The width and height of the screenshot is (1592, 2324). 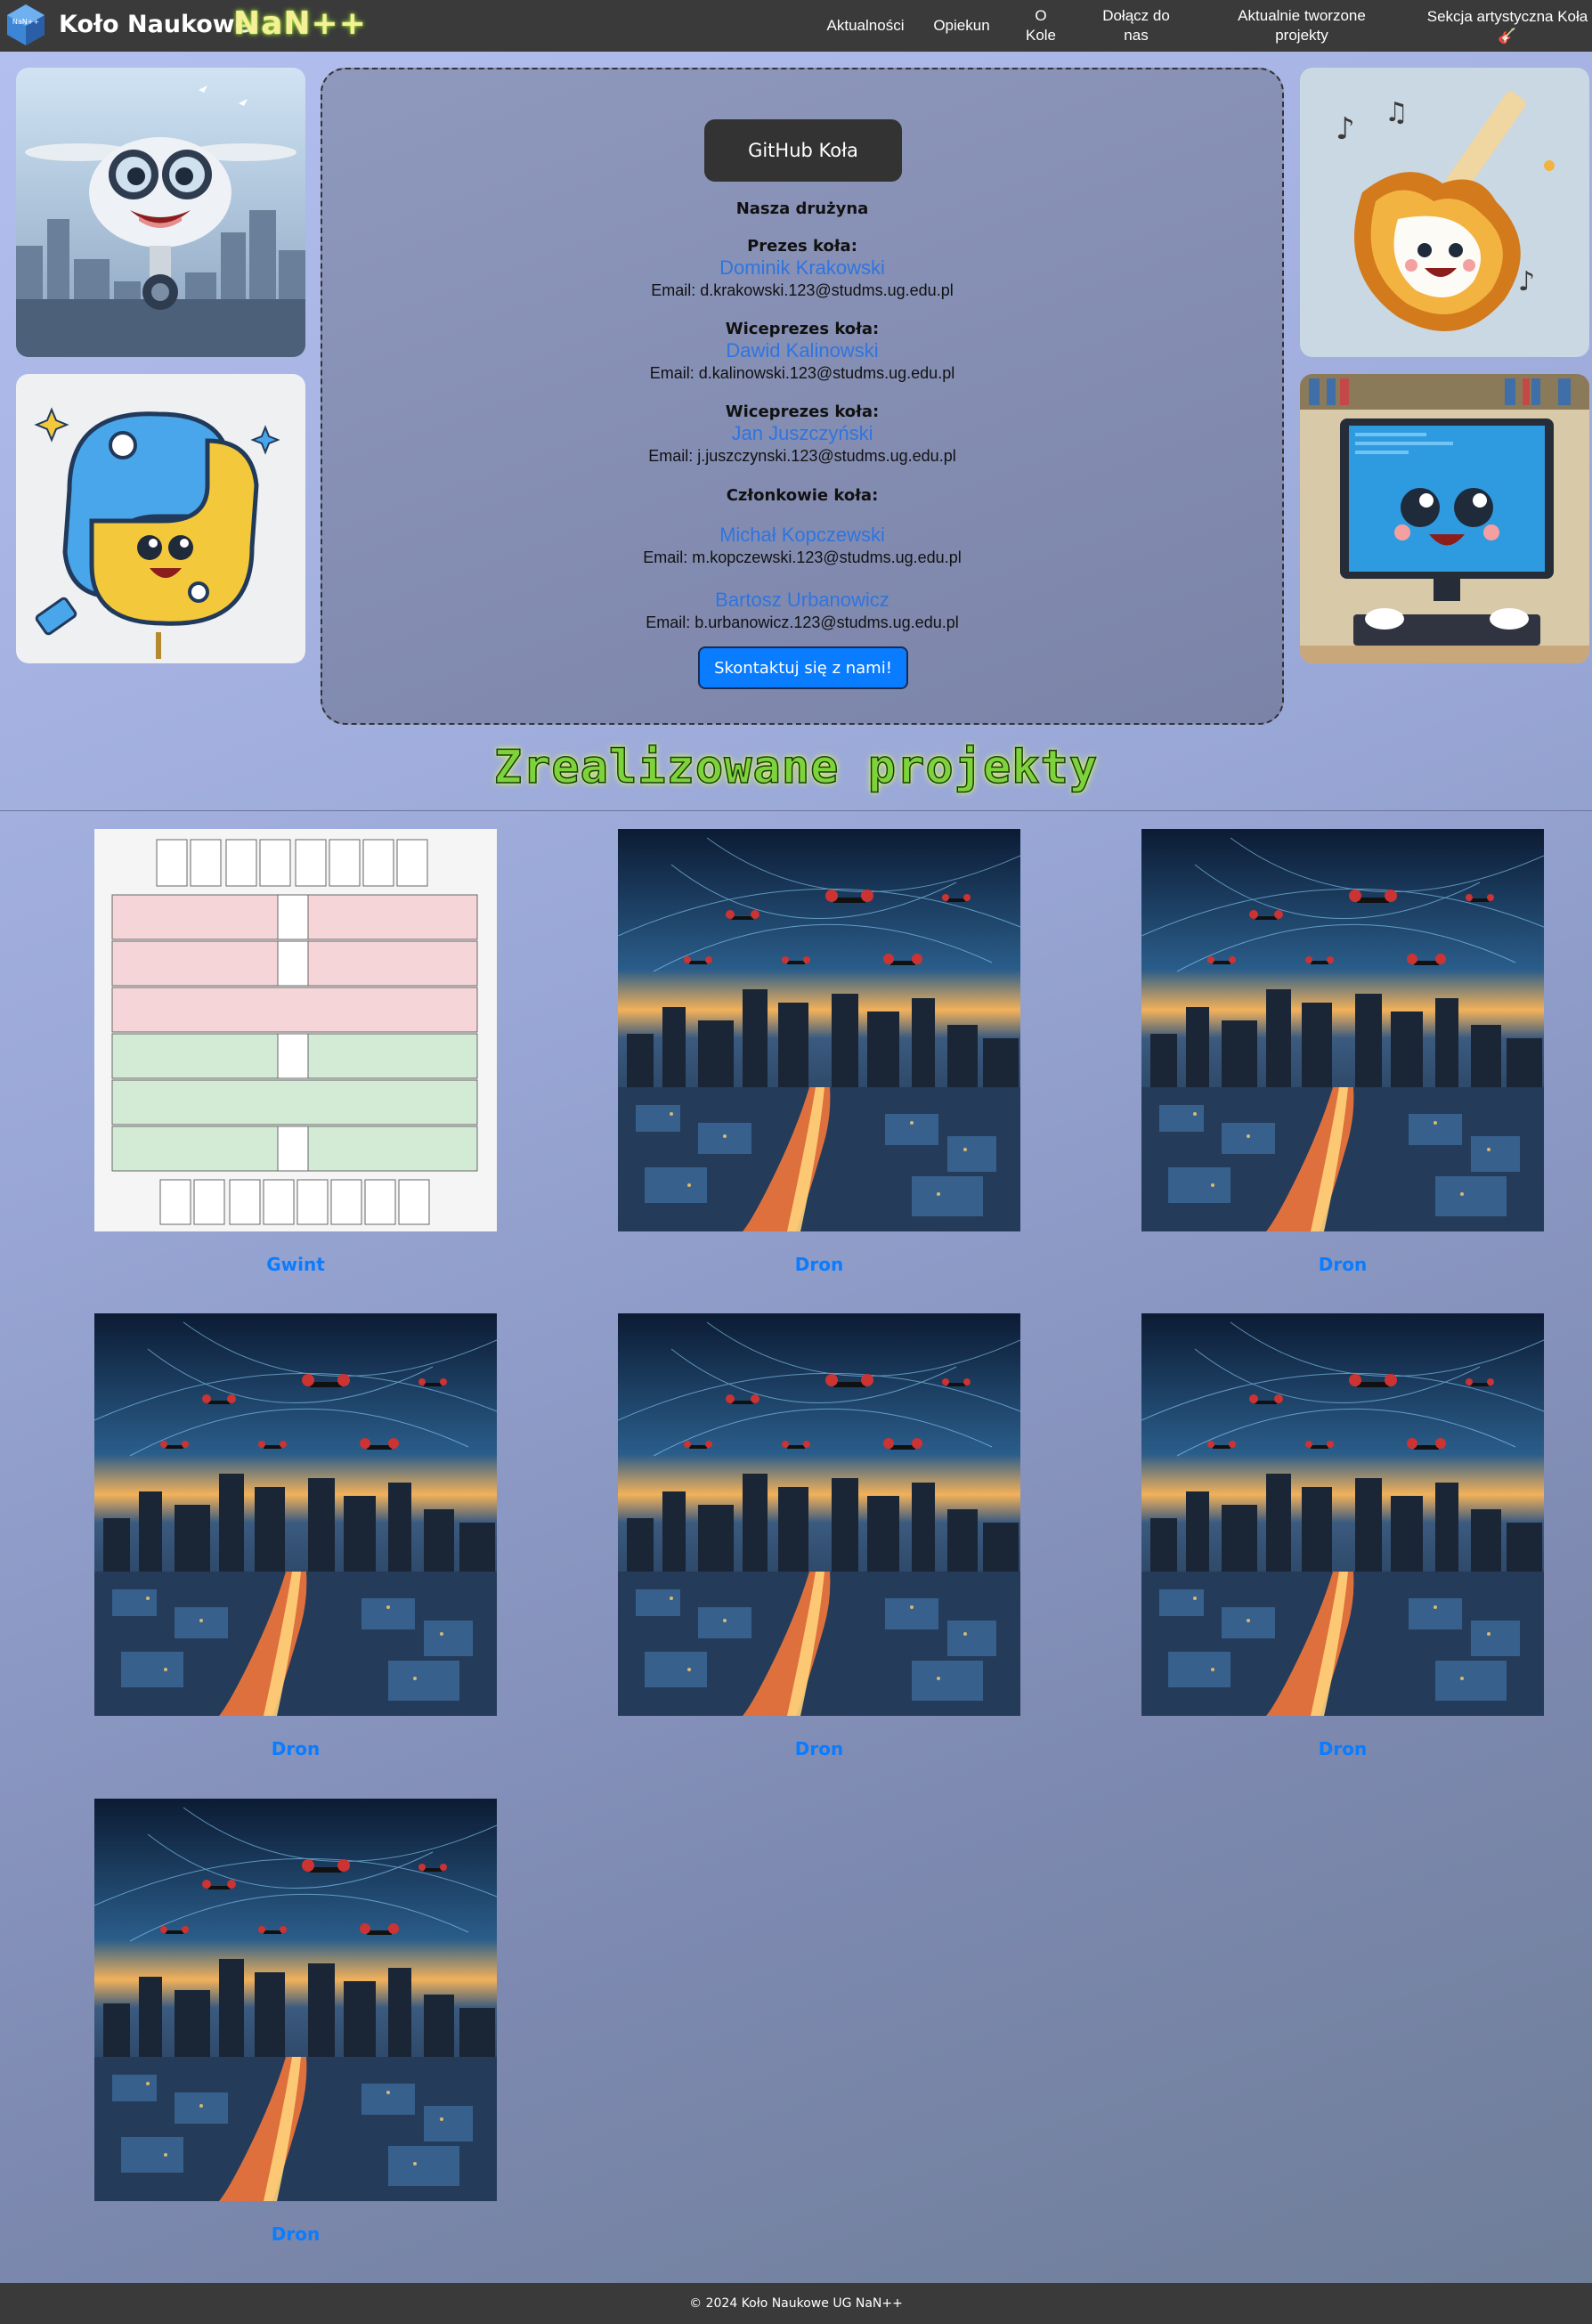 I want to click on nav-opiekun: Opiekun, so click(x=962, y=26).